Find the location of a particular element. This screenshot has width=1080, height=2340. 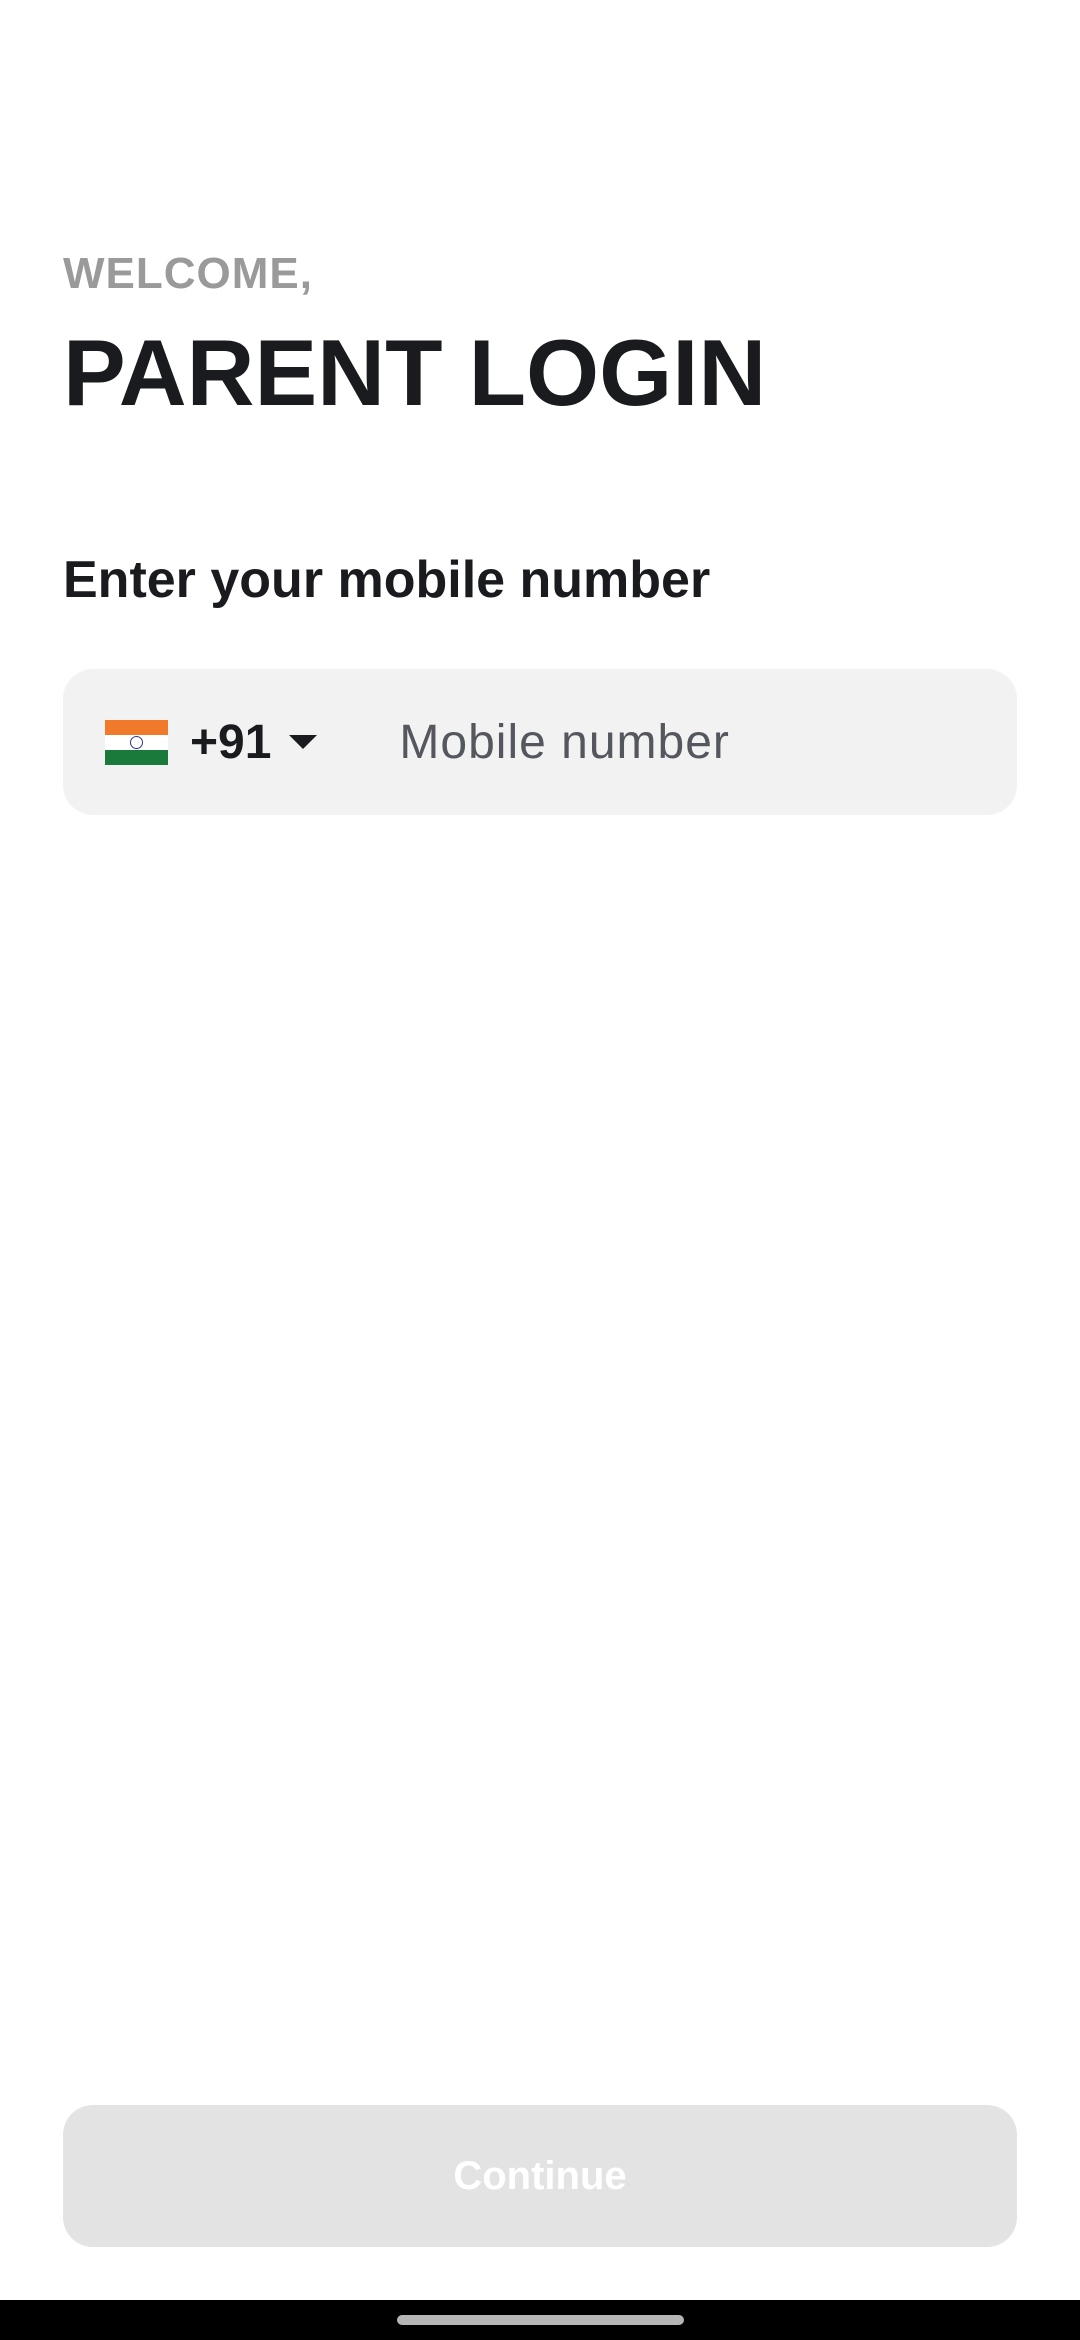

country-code-selector: +91 is located at coordinates (190, 742).